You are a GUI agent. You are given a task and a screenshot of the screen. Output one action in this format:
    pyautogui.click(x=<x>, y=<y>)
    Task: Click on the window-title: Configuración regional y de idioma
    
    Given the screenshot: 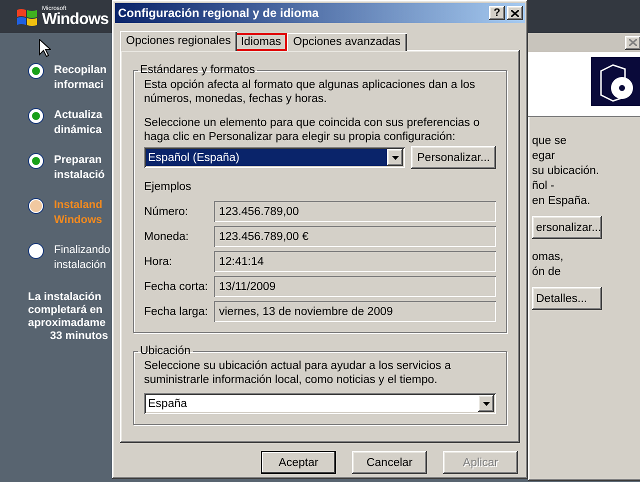 What is the action you would take?
    pyautogui.click(x=219, y=13)
    